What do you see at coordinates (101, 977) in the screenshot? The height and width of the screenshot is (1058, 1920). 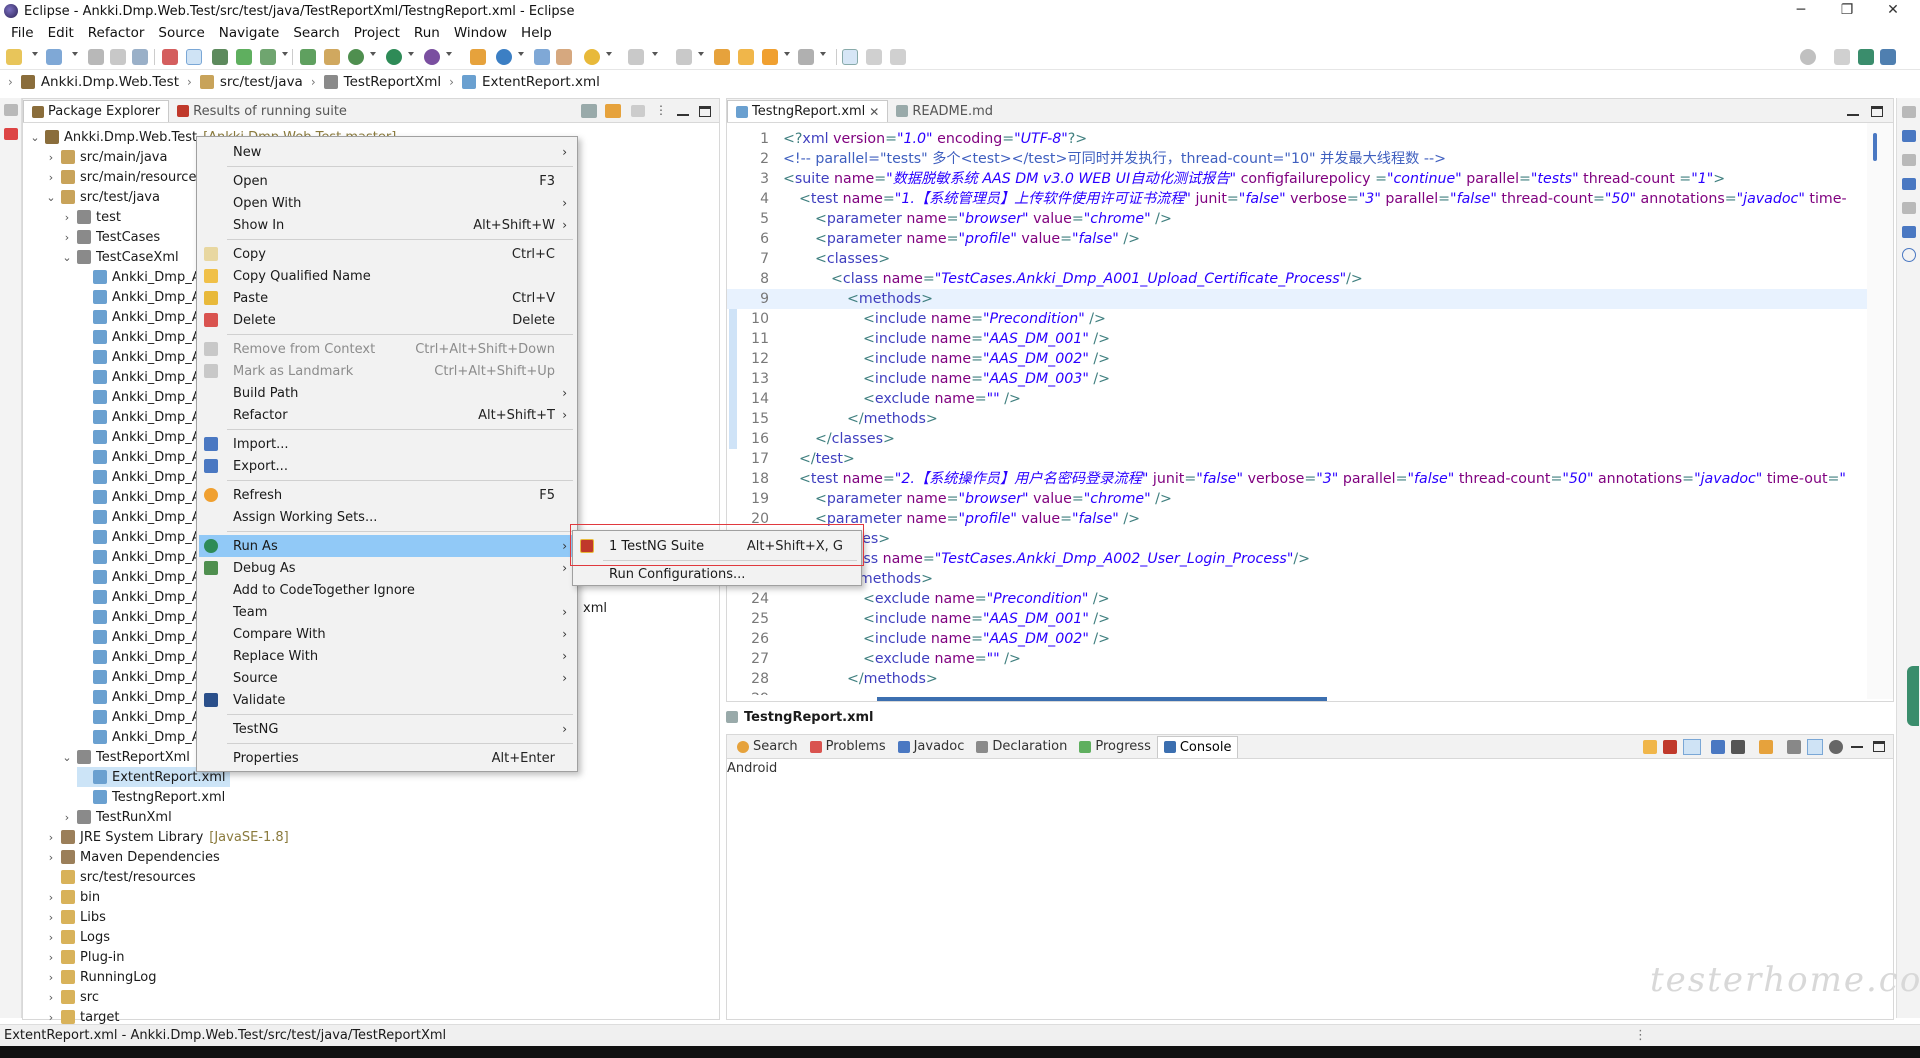 I see `tree-item: › RunningLog` at bounding box center [101, 977].